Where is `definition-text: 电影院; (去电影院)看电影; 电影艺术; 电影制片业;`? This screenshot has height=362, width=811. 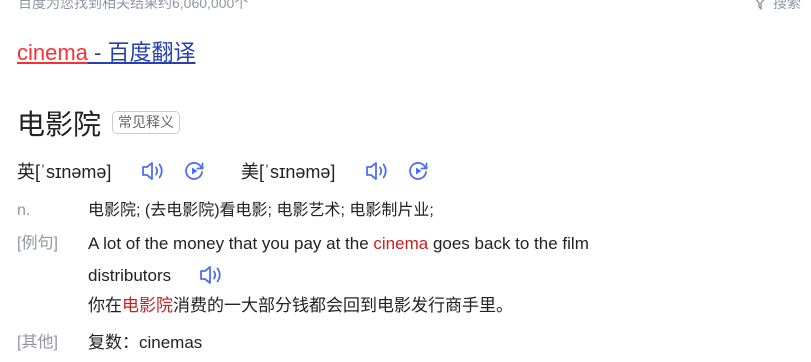
definition-text: 电影院; (去电影院)看电影; 电影艺术; 电影制片业; is located at coordinates (261, 210).